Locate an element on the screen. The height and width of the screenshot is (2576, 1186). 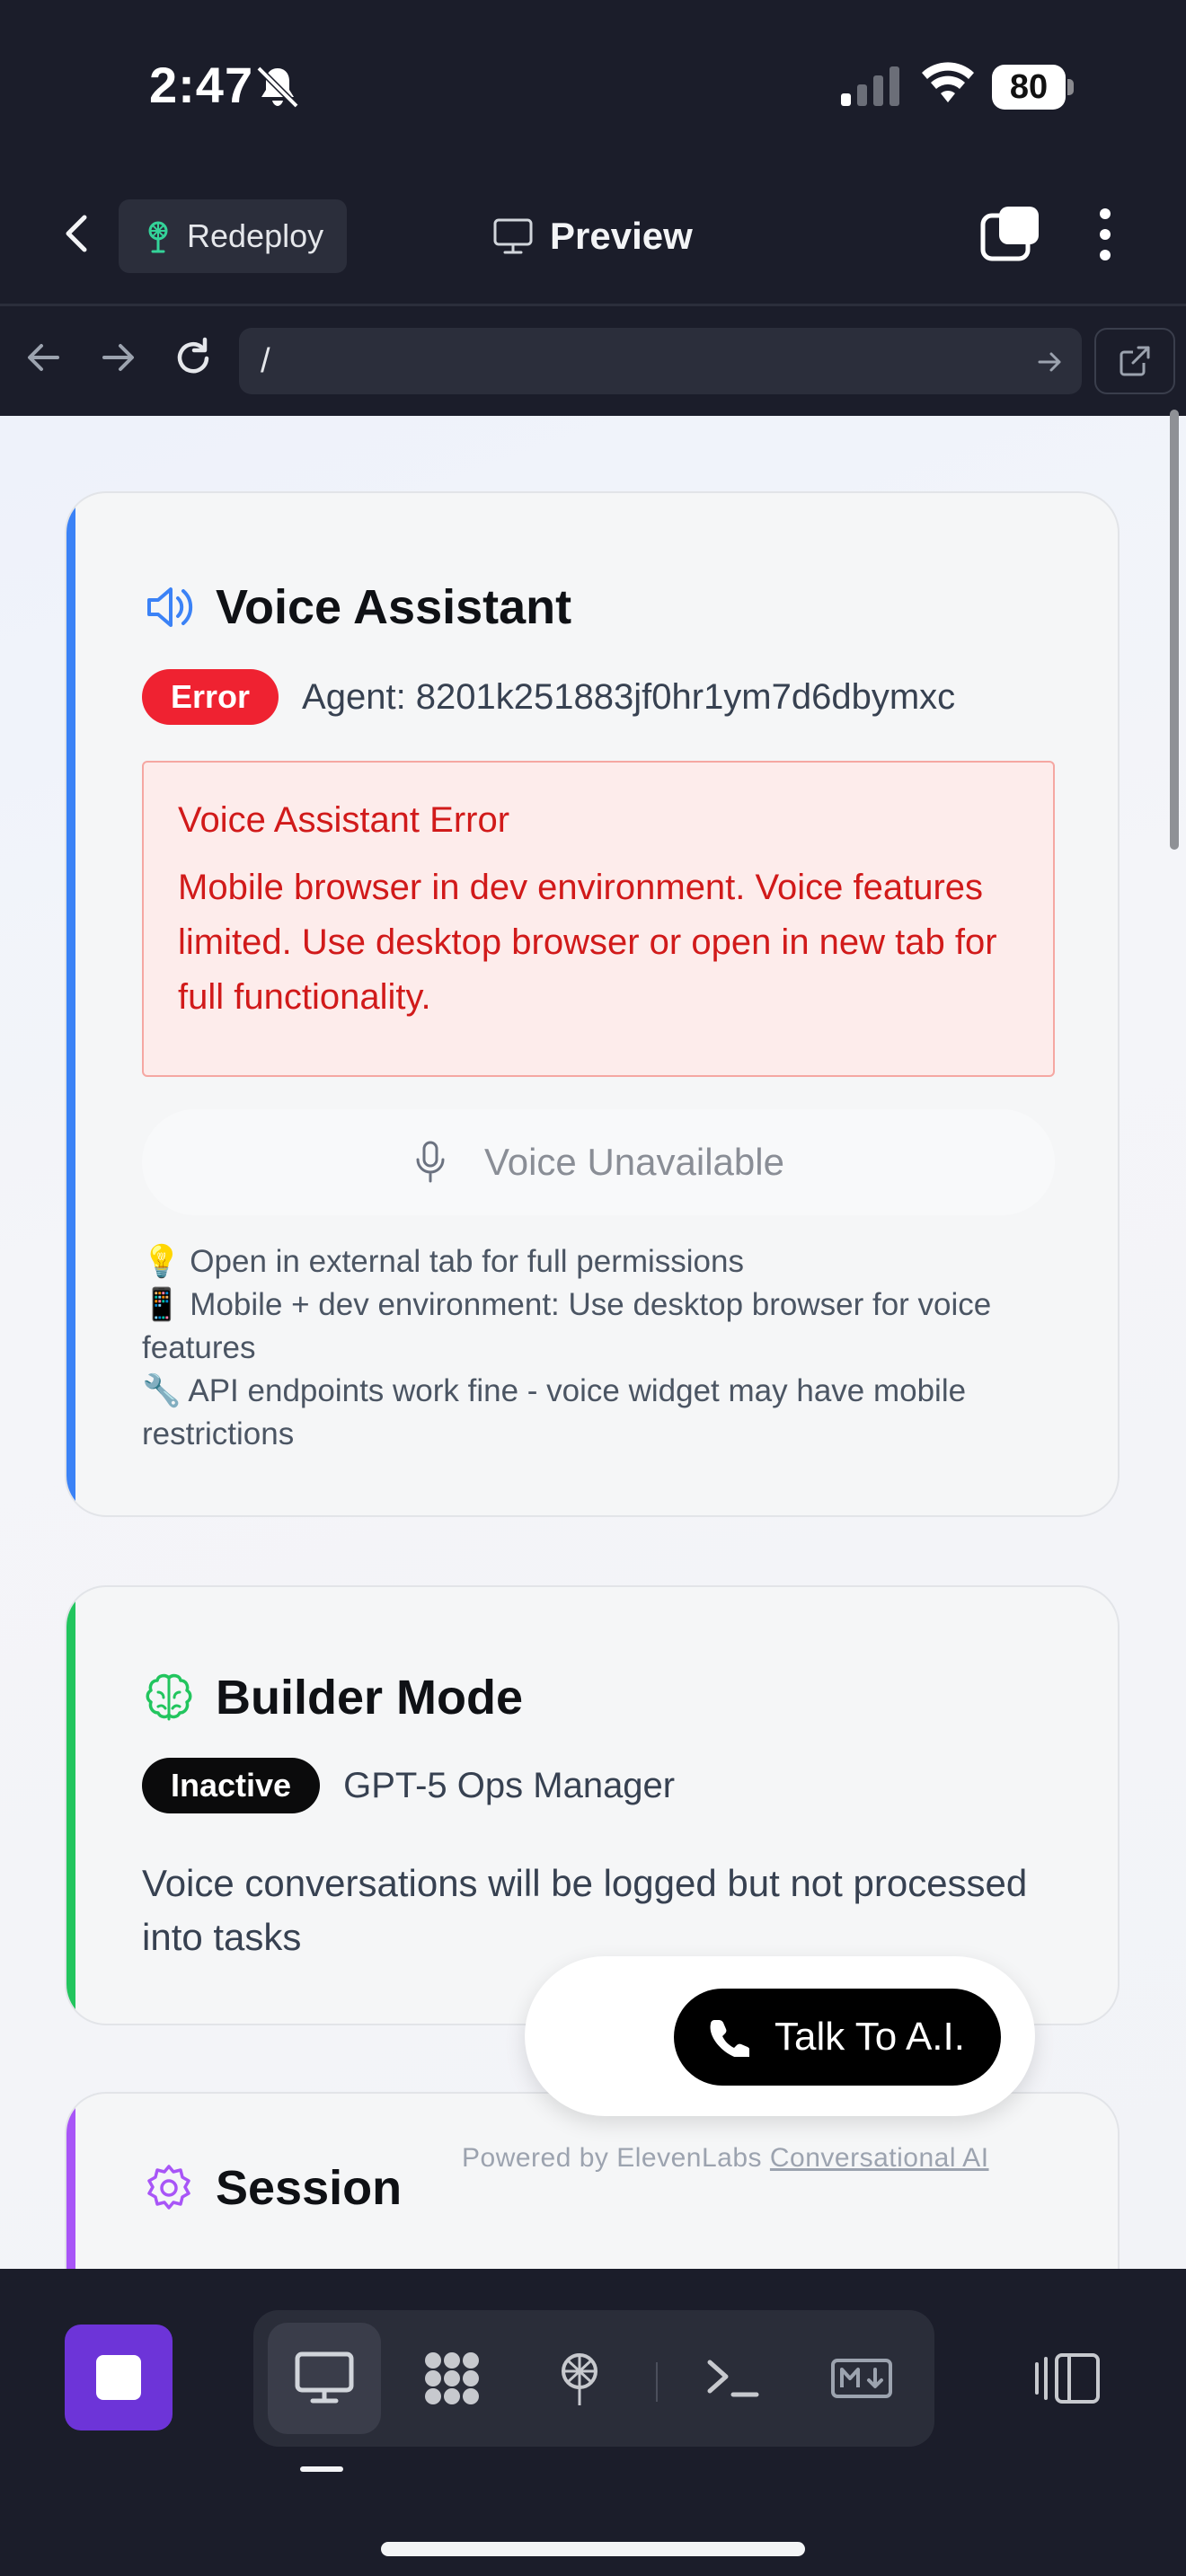
more-options-icon is located at coordinates (1105, 234).